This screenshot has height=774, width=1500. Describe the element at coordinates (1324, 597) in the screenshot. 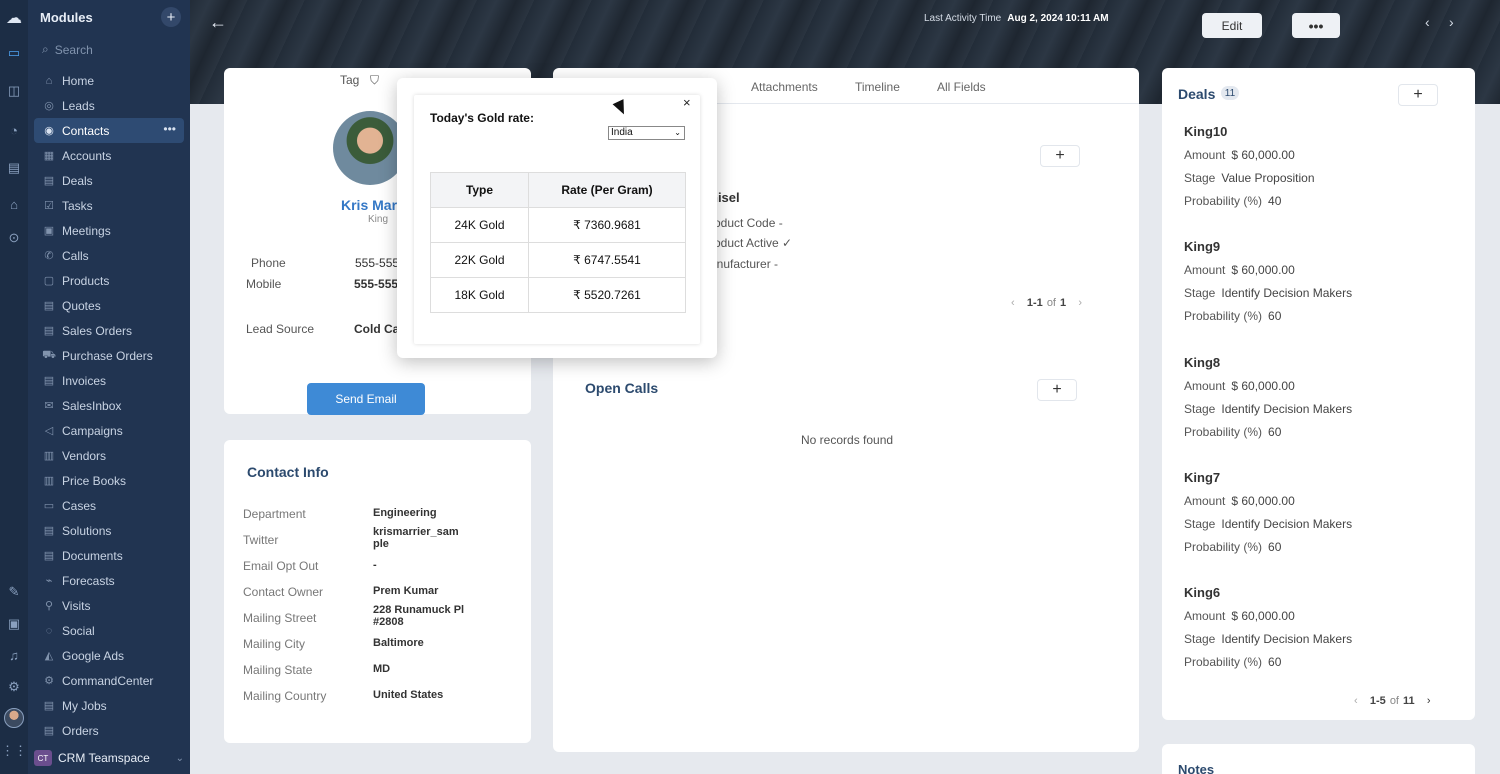

I see `deal-name: King6` at that location.